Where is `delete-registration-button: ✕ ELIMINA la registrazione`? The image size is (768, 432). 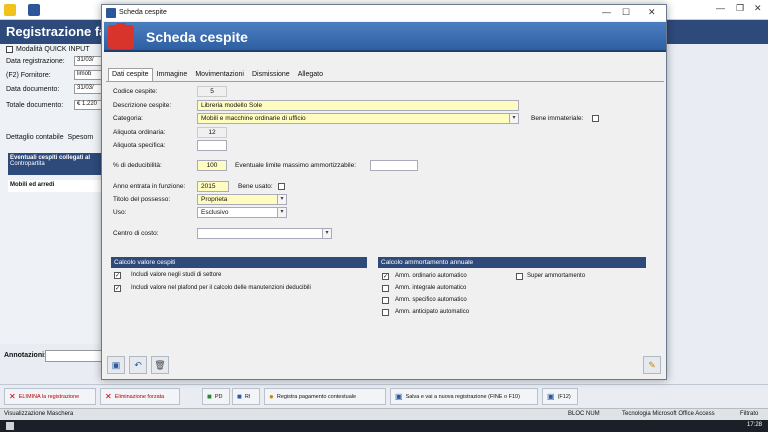
delete-registration-button: ✕ ELIMINA la registrazione is located at coordinates (50, 396).